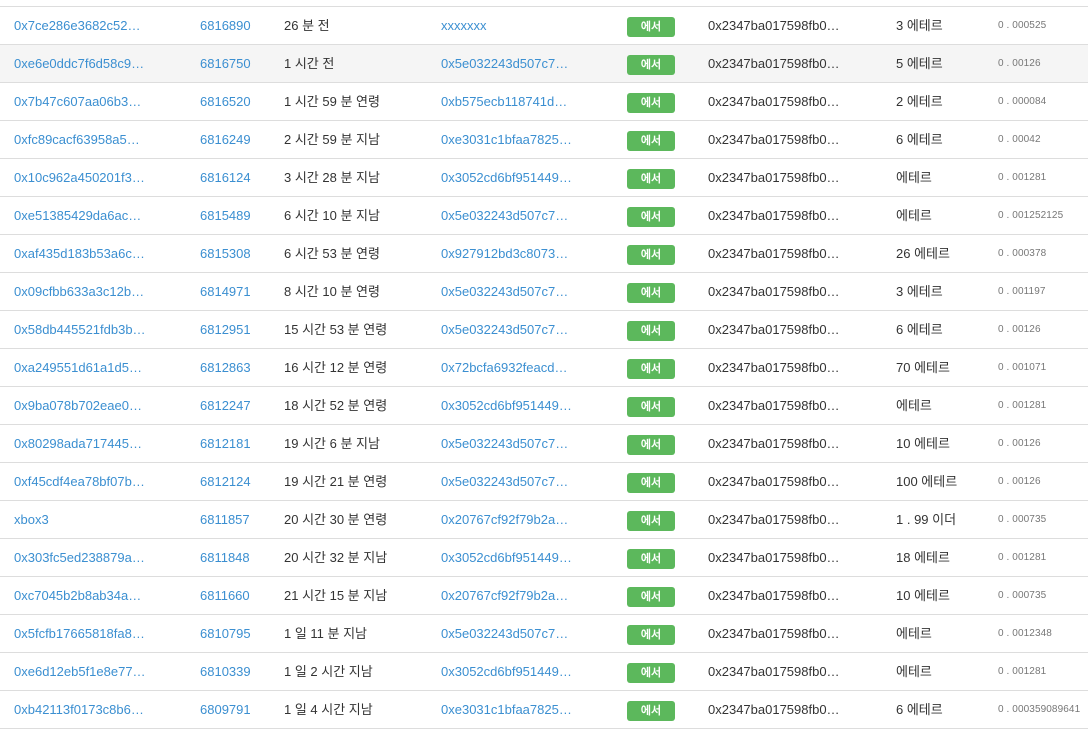 Image resolution: width=1088 pixels, height=729 pixels. What do you see at coordinates (225, 519) in the screenshot?
I see `block-link: 6811857` at bounding box center [225, 519].